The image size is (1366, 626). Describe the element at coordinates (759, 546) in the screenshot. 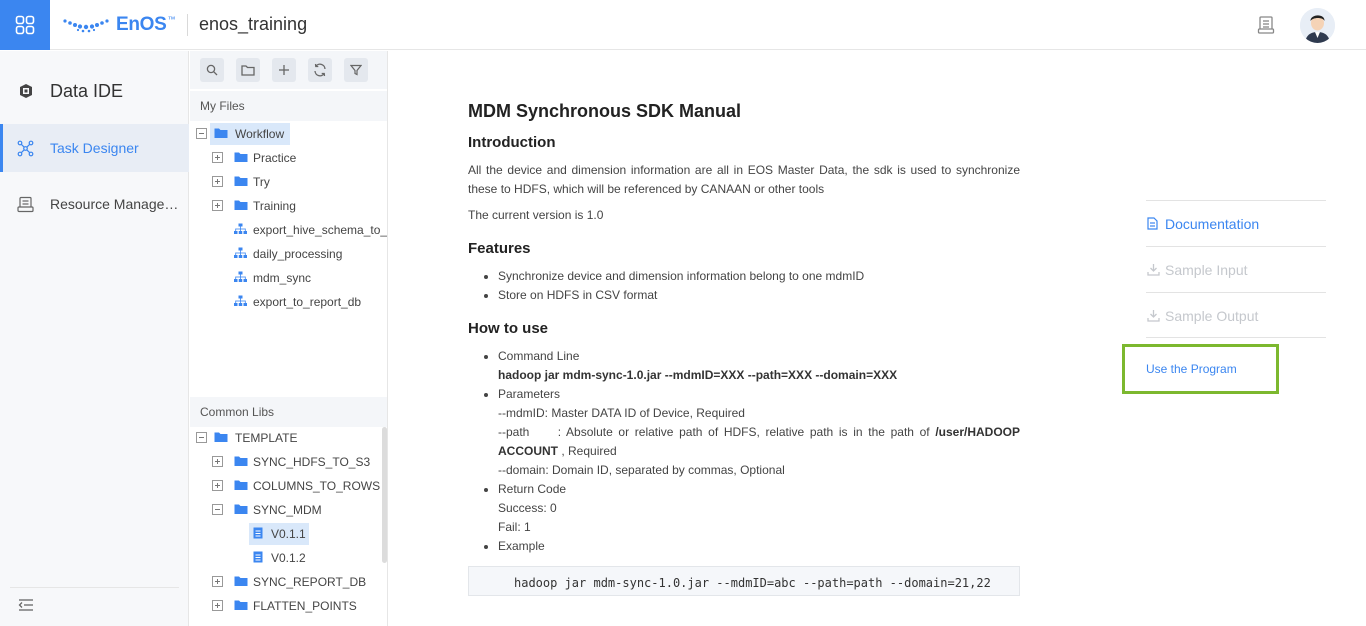

I see `howto-item: Example` at that location.